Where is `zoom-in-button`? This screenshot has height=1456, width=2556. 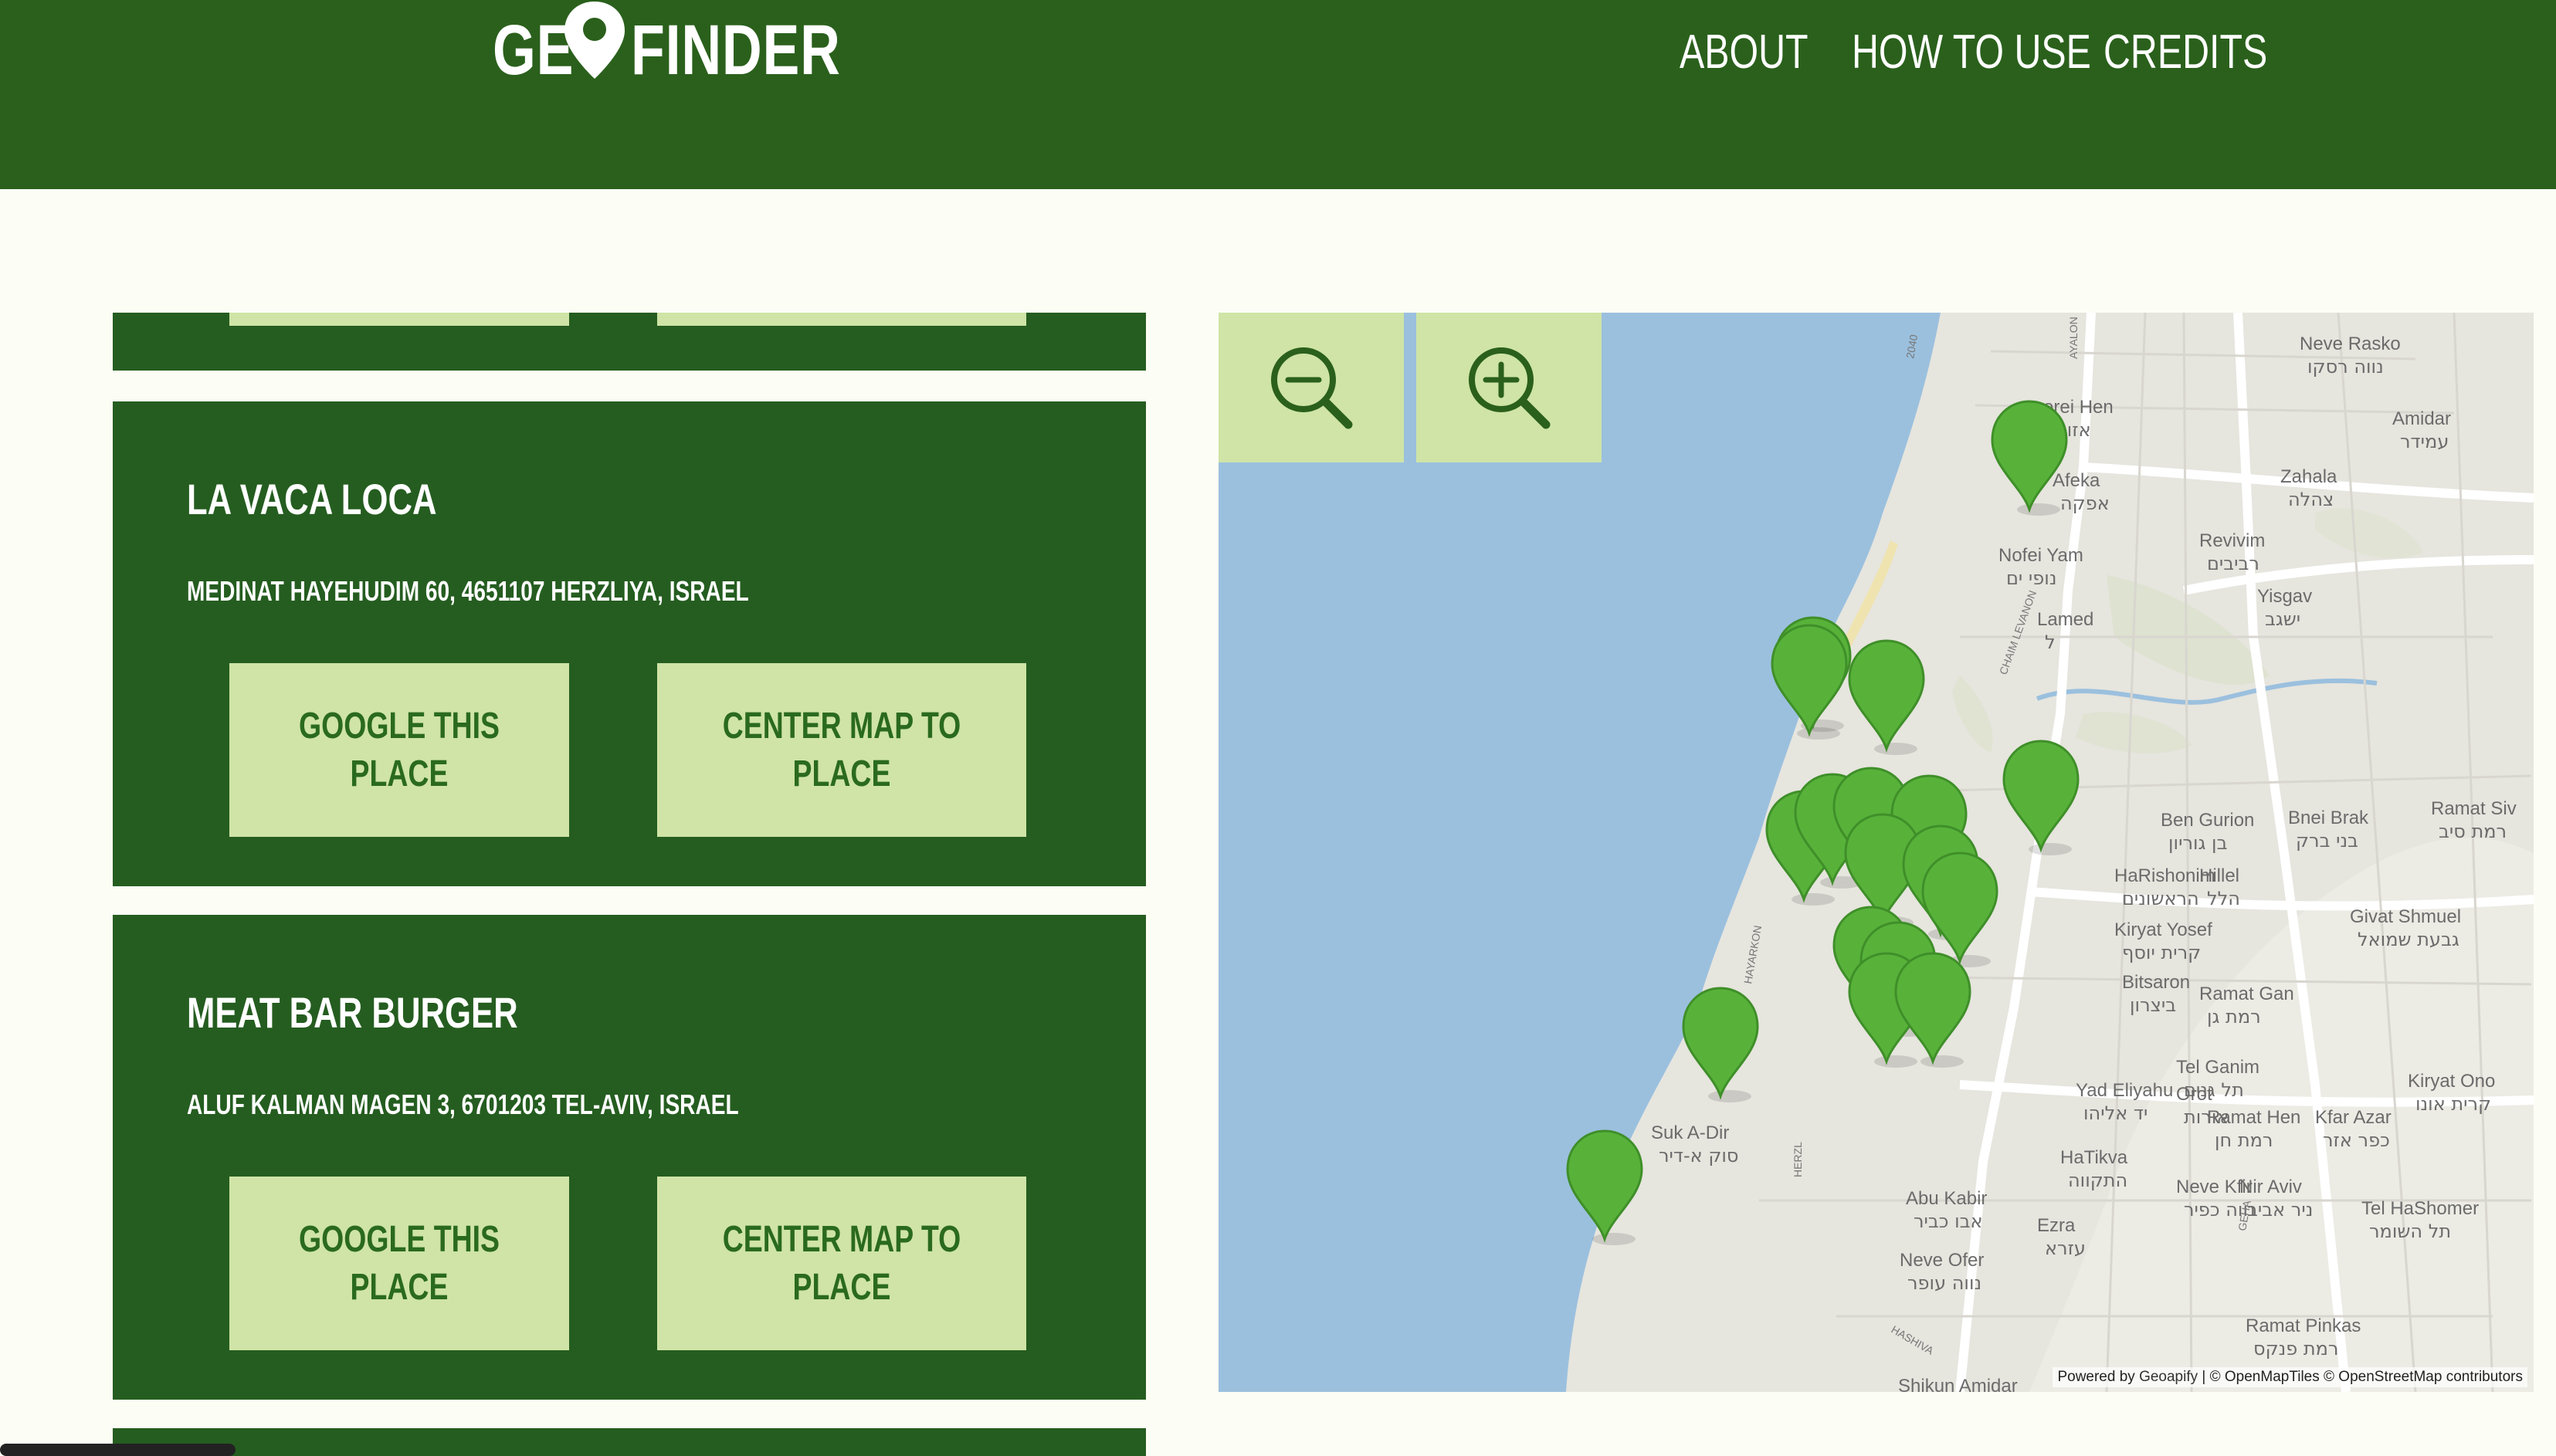 zoom-in-button is located at coordinates (1509, 387).